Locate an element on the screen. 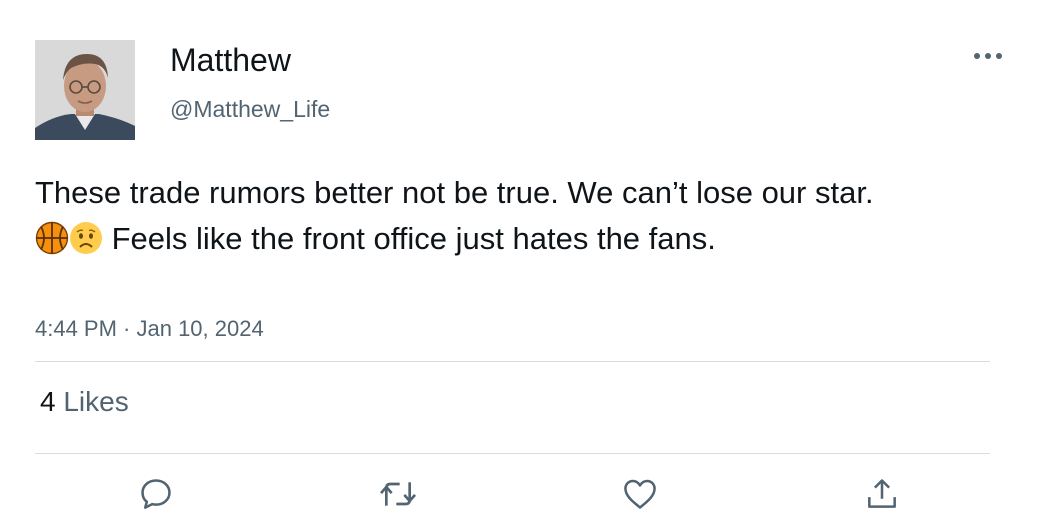  more-dots-icon is located at coordinates (988, 56).